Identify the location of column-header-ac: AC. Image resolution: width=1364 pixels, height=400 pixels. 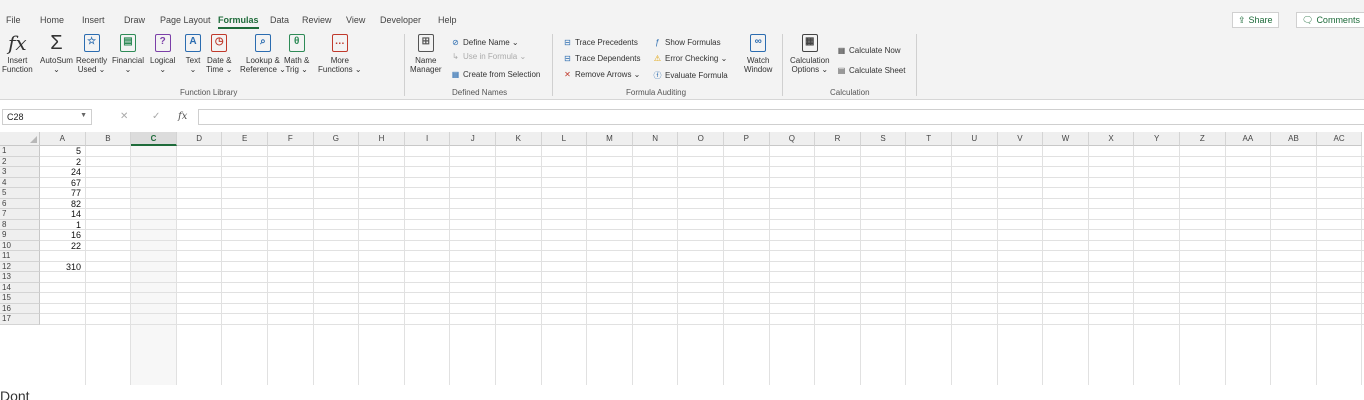
(1339, 139).